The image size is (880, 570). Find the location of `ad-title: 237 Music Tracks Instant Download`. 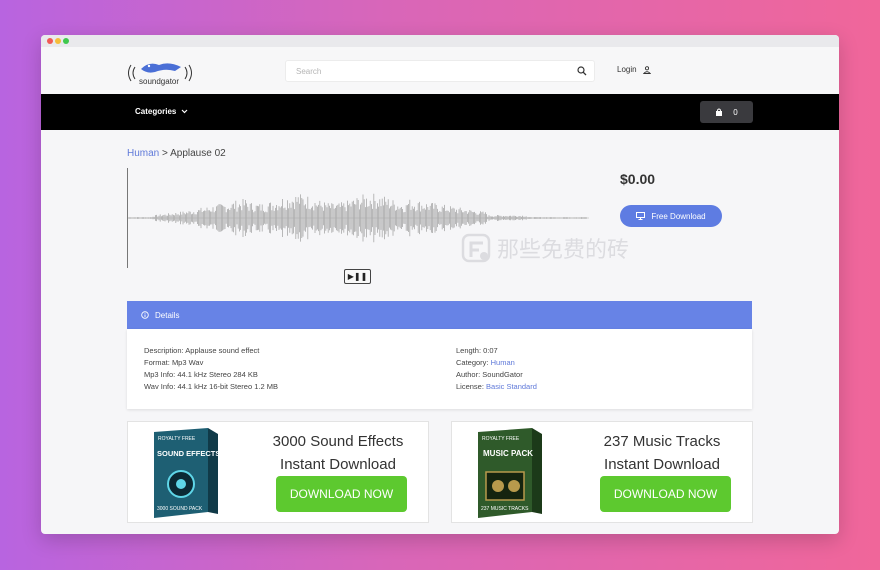

ad-title: 237 Music Tracks Instant Download is located at coordinates (662, 453).